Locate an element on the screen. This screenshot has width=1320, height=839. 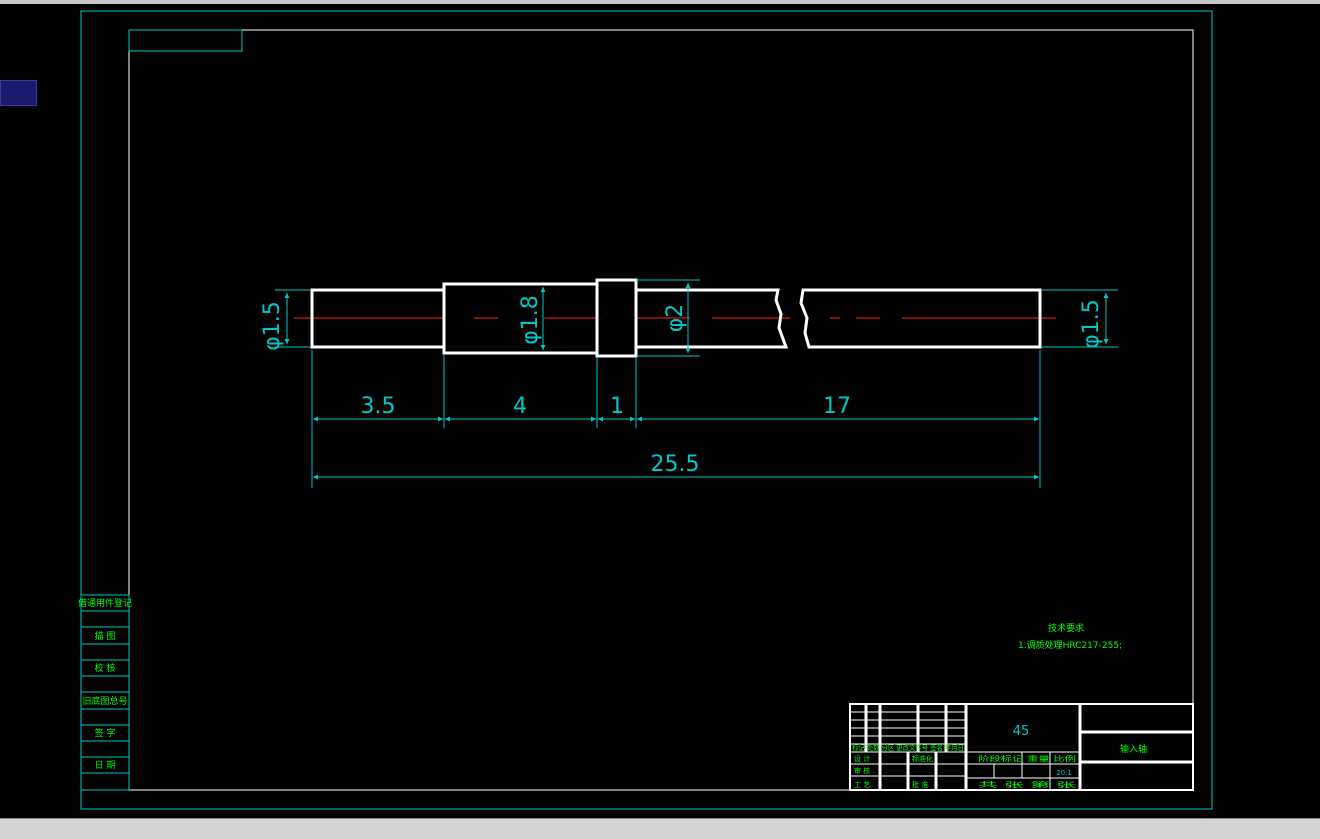
dim-dia-right: φ1.5 is located at coordinates (1091, 324).